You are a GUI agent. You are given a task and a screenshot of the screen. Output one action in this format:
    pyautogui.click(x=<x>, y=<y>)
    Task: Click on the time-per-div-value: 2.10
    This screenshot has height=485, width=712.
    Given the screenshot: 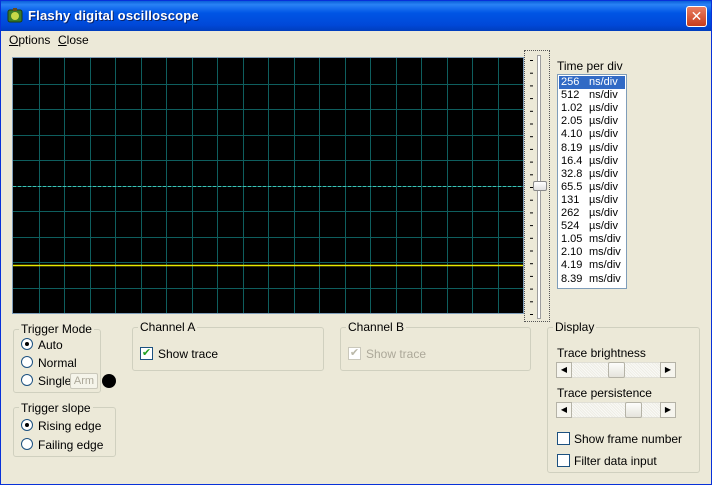 What is the action you would take?
    pyautogui.click(x=572, y=252)
    